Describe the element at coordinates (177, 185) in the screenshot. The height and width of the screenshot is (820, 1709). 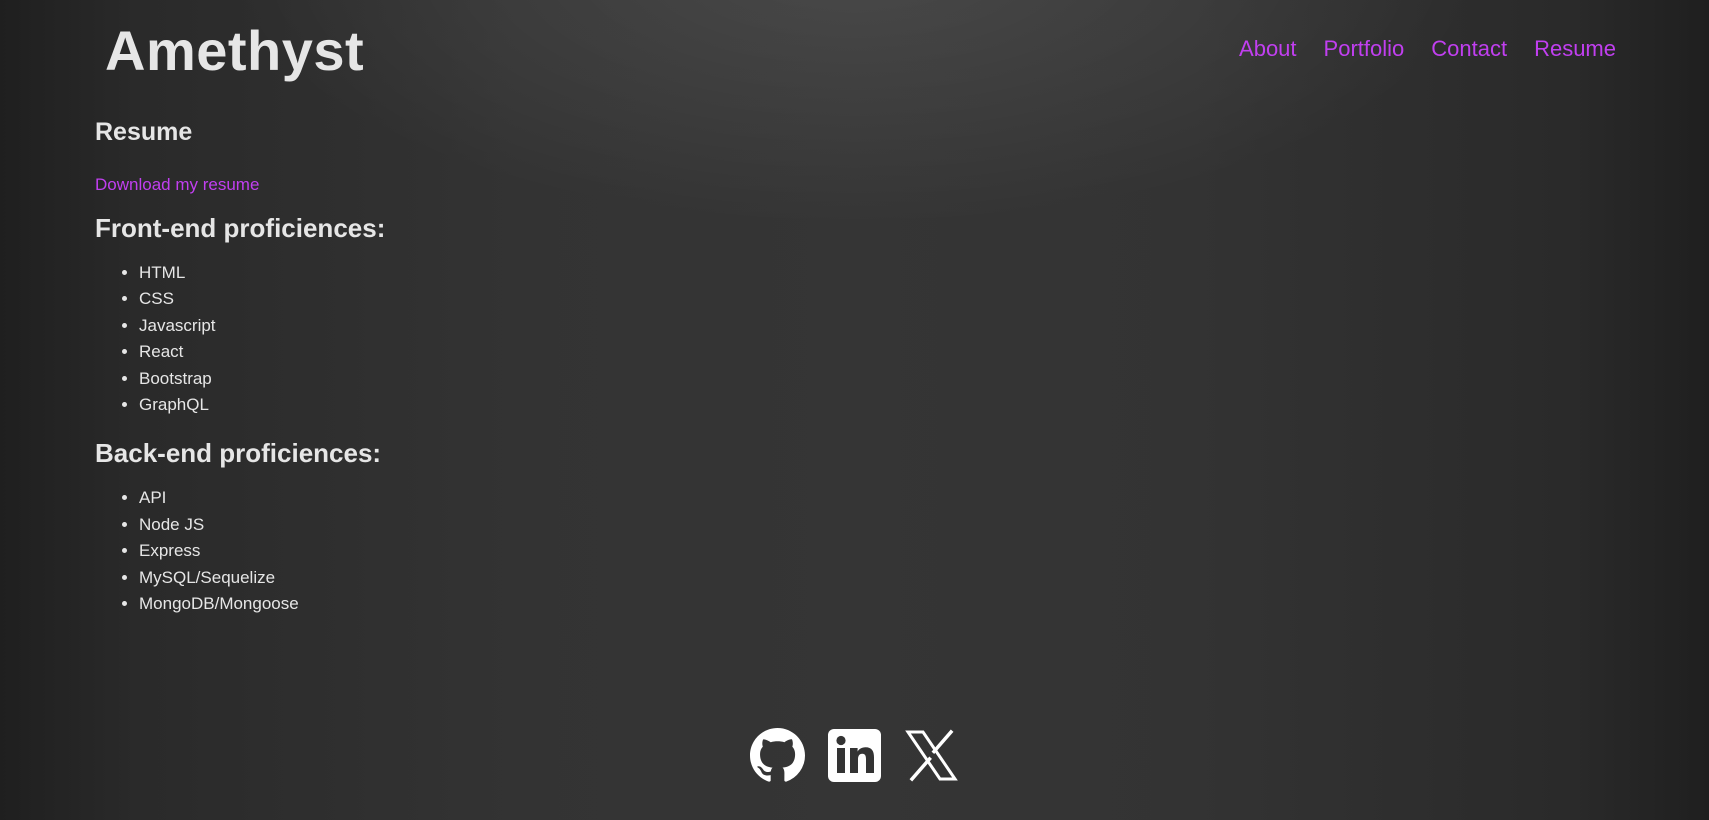
I see `download-resume-link: Download my resume` at that location.